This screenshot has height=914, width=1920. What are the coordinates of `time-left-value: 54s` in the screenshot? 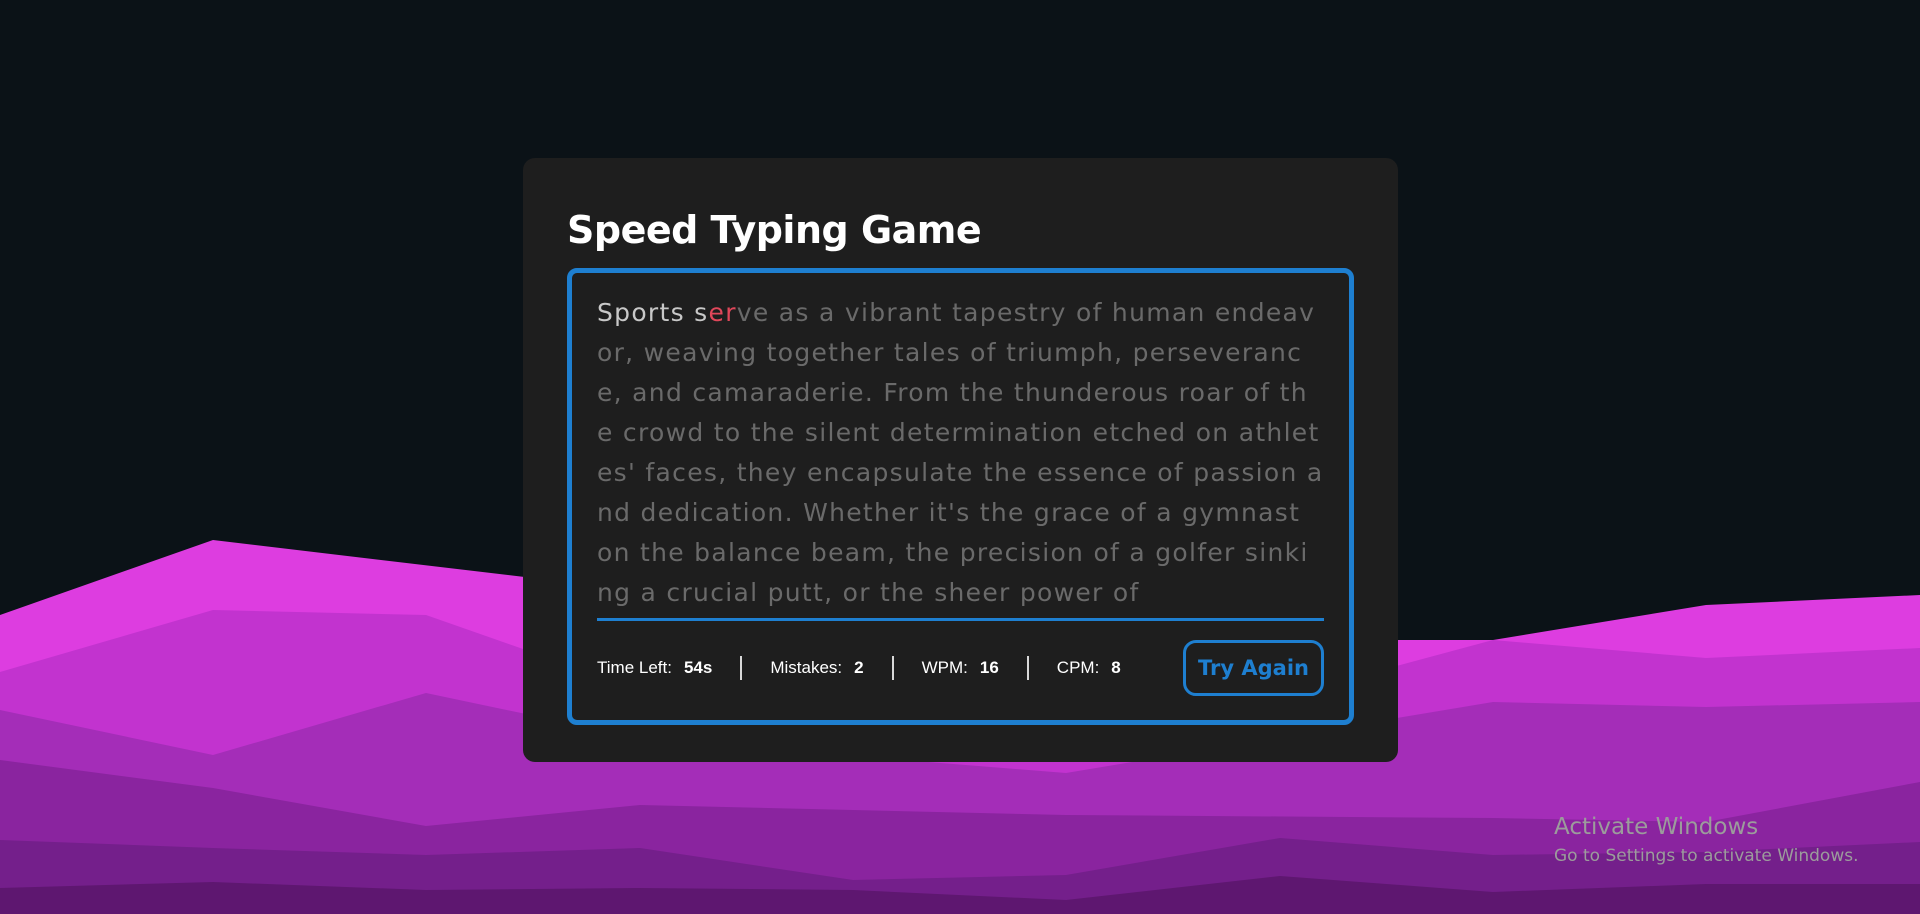 It's located at (698, 667).